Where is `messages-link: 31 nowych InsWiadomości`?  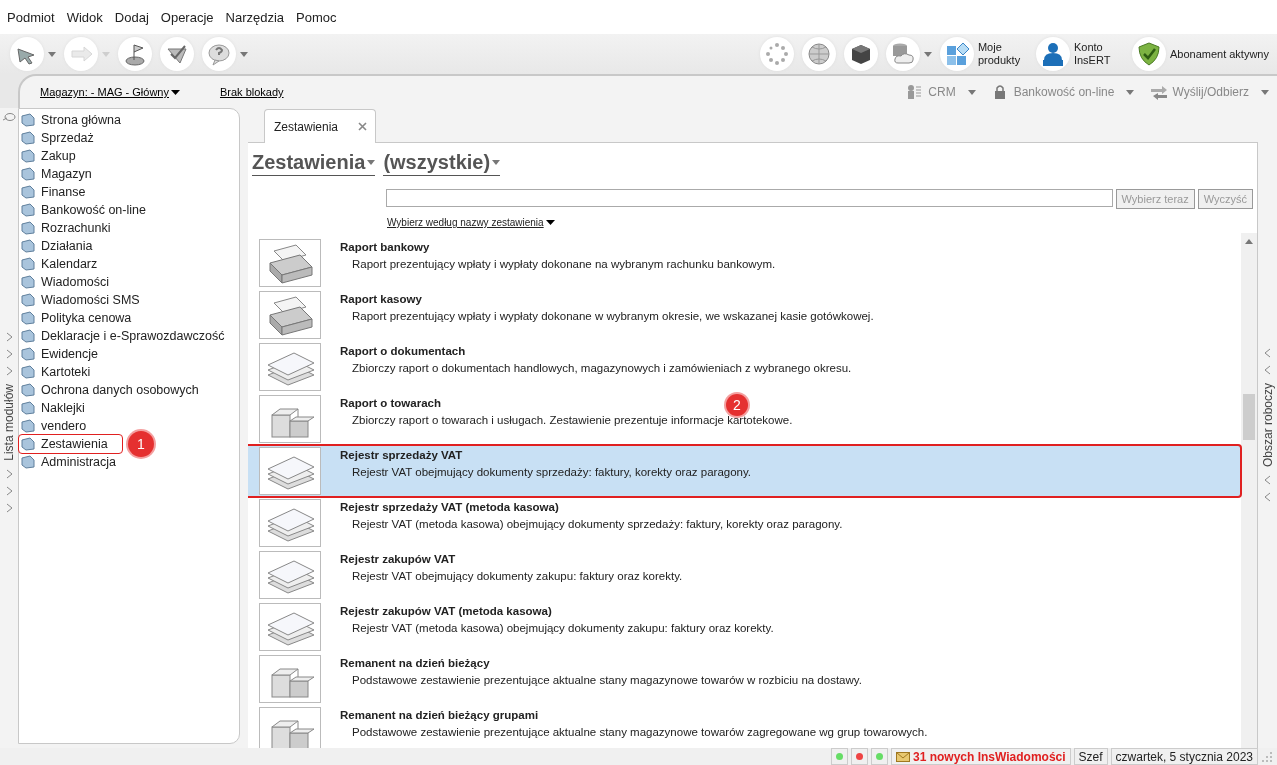 messages-link: 31 nowych InsWiadomości is located at coordinates (980, 756).